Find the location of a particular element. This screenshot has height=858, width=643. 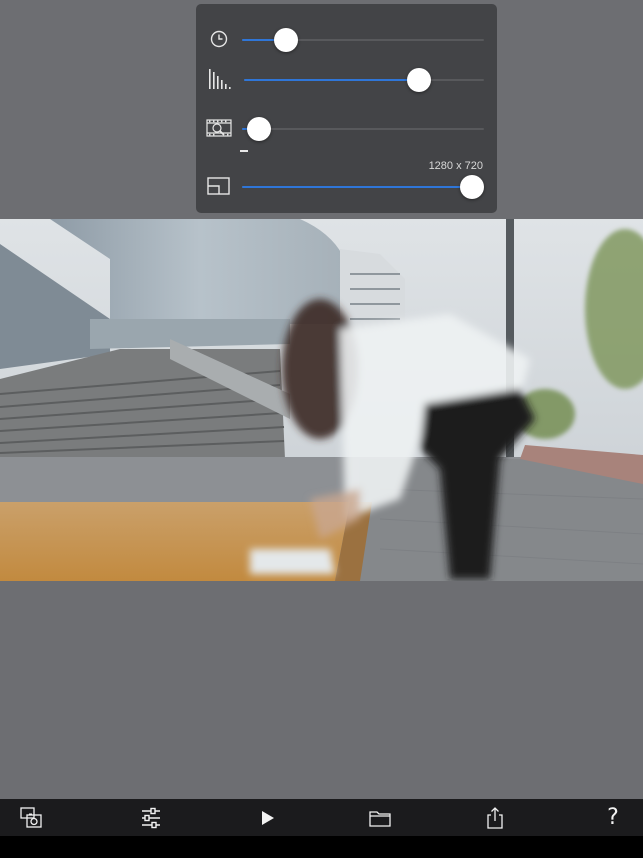

film-zoom-icon is located at coordinates (219, 129).